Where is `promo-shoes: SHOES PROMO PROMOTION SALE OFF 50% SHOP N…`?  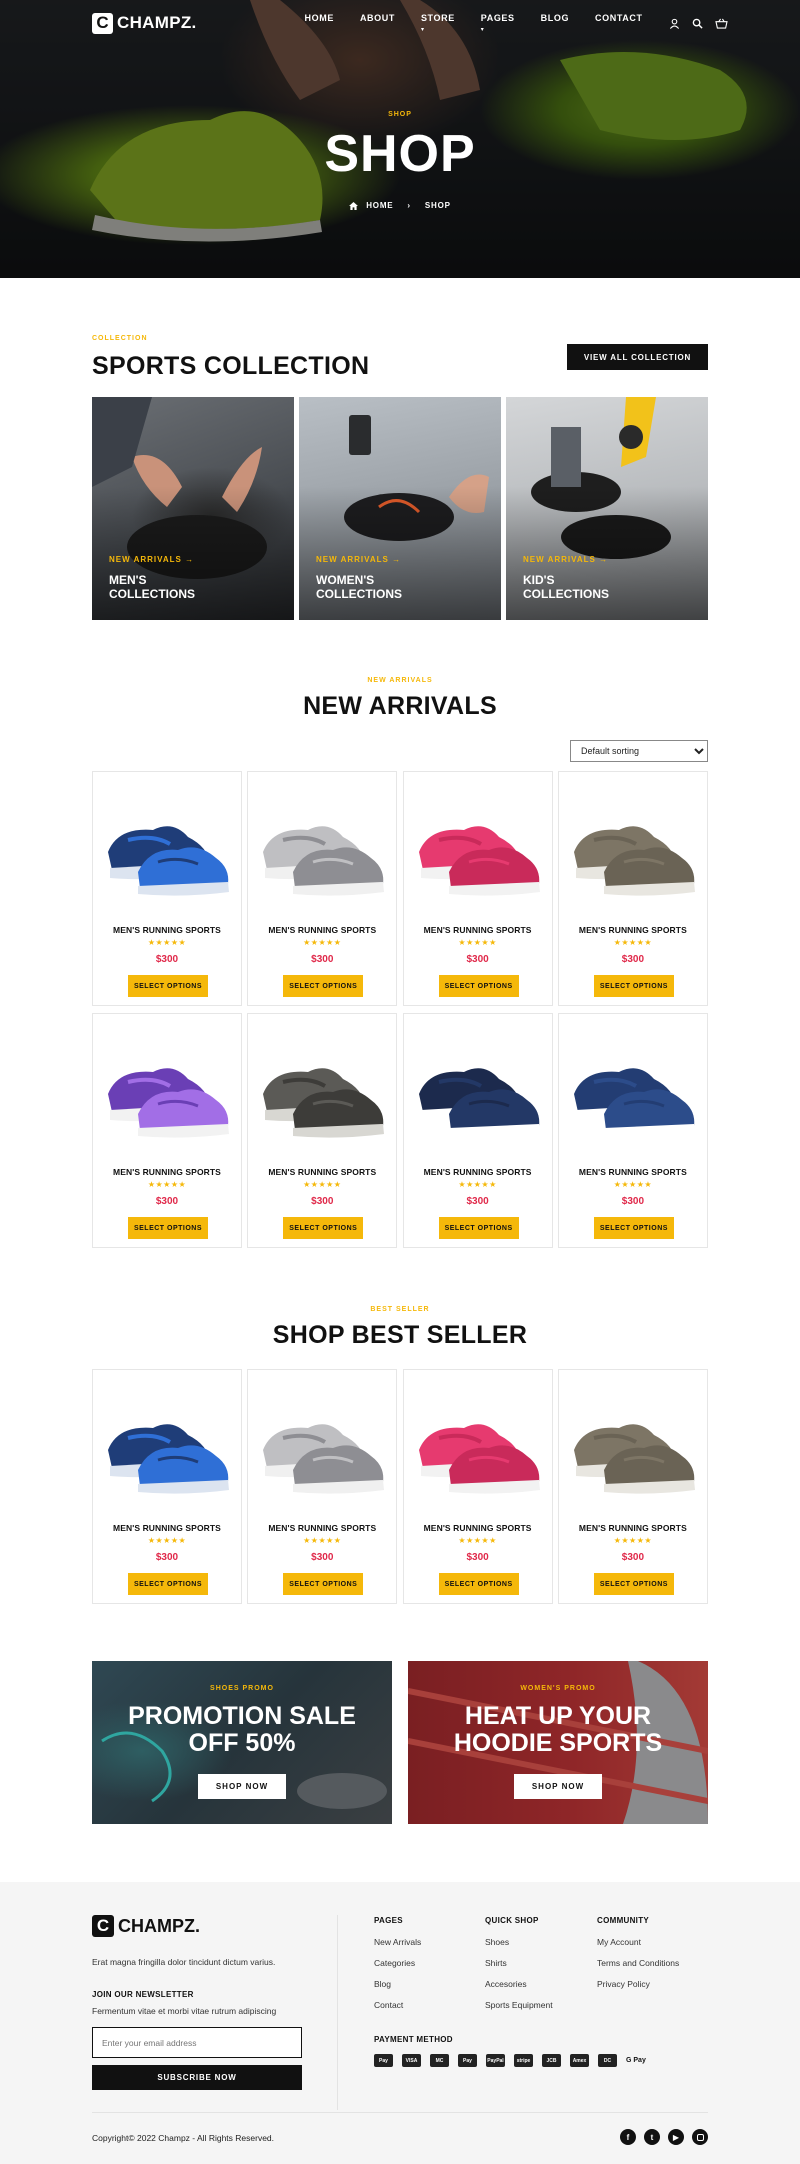
promo-shoes: SHOES PROMO PROMOTION SALE OFF 50% SHOP N… is located at coordinates (242, 1742).